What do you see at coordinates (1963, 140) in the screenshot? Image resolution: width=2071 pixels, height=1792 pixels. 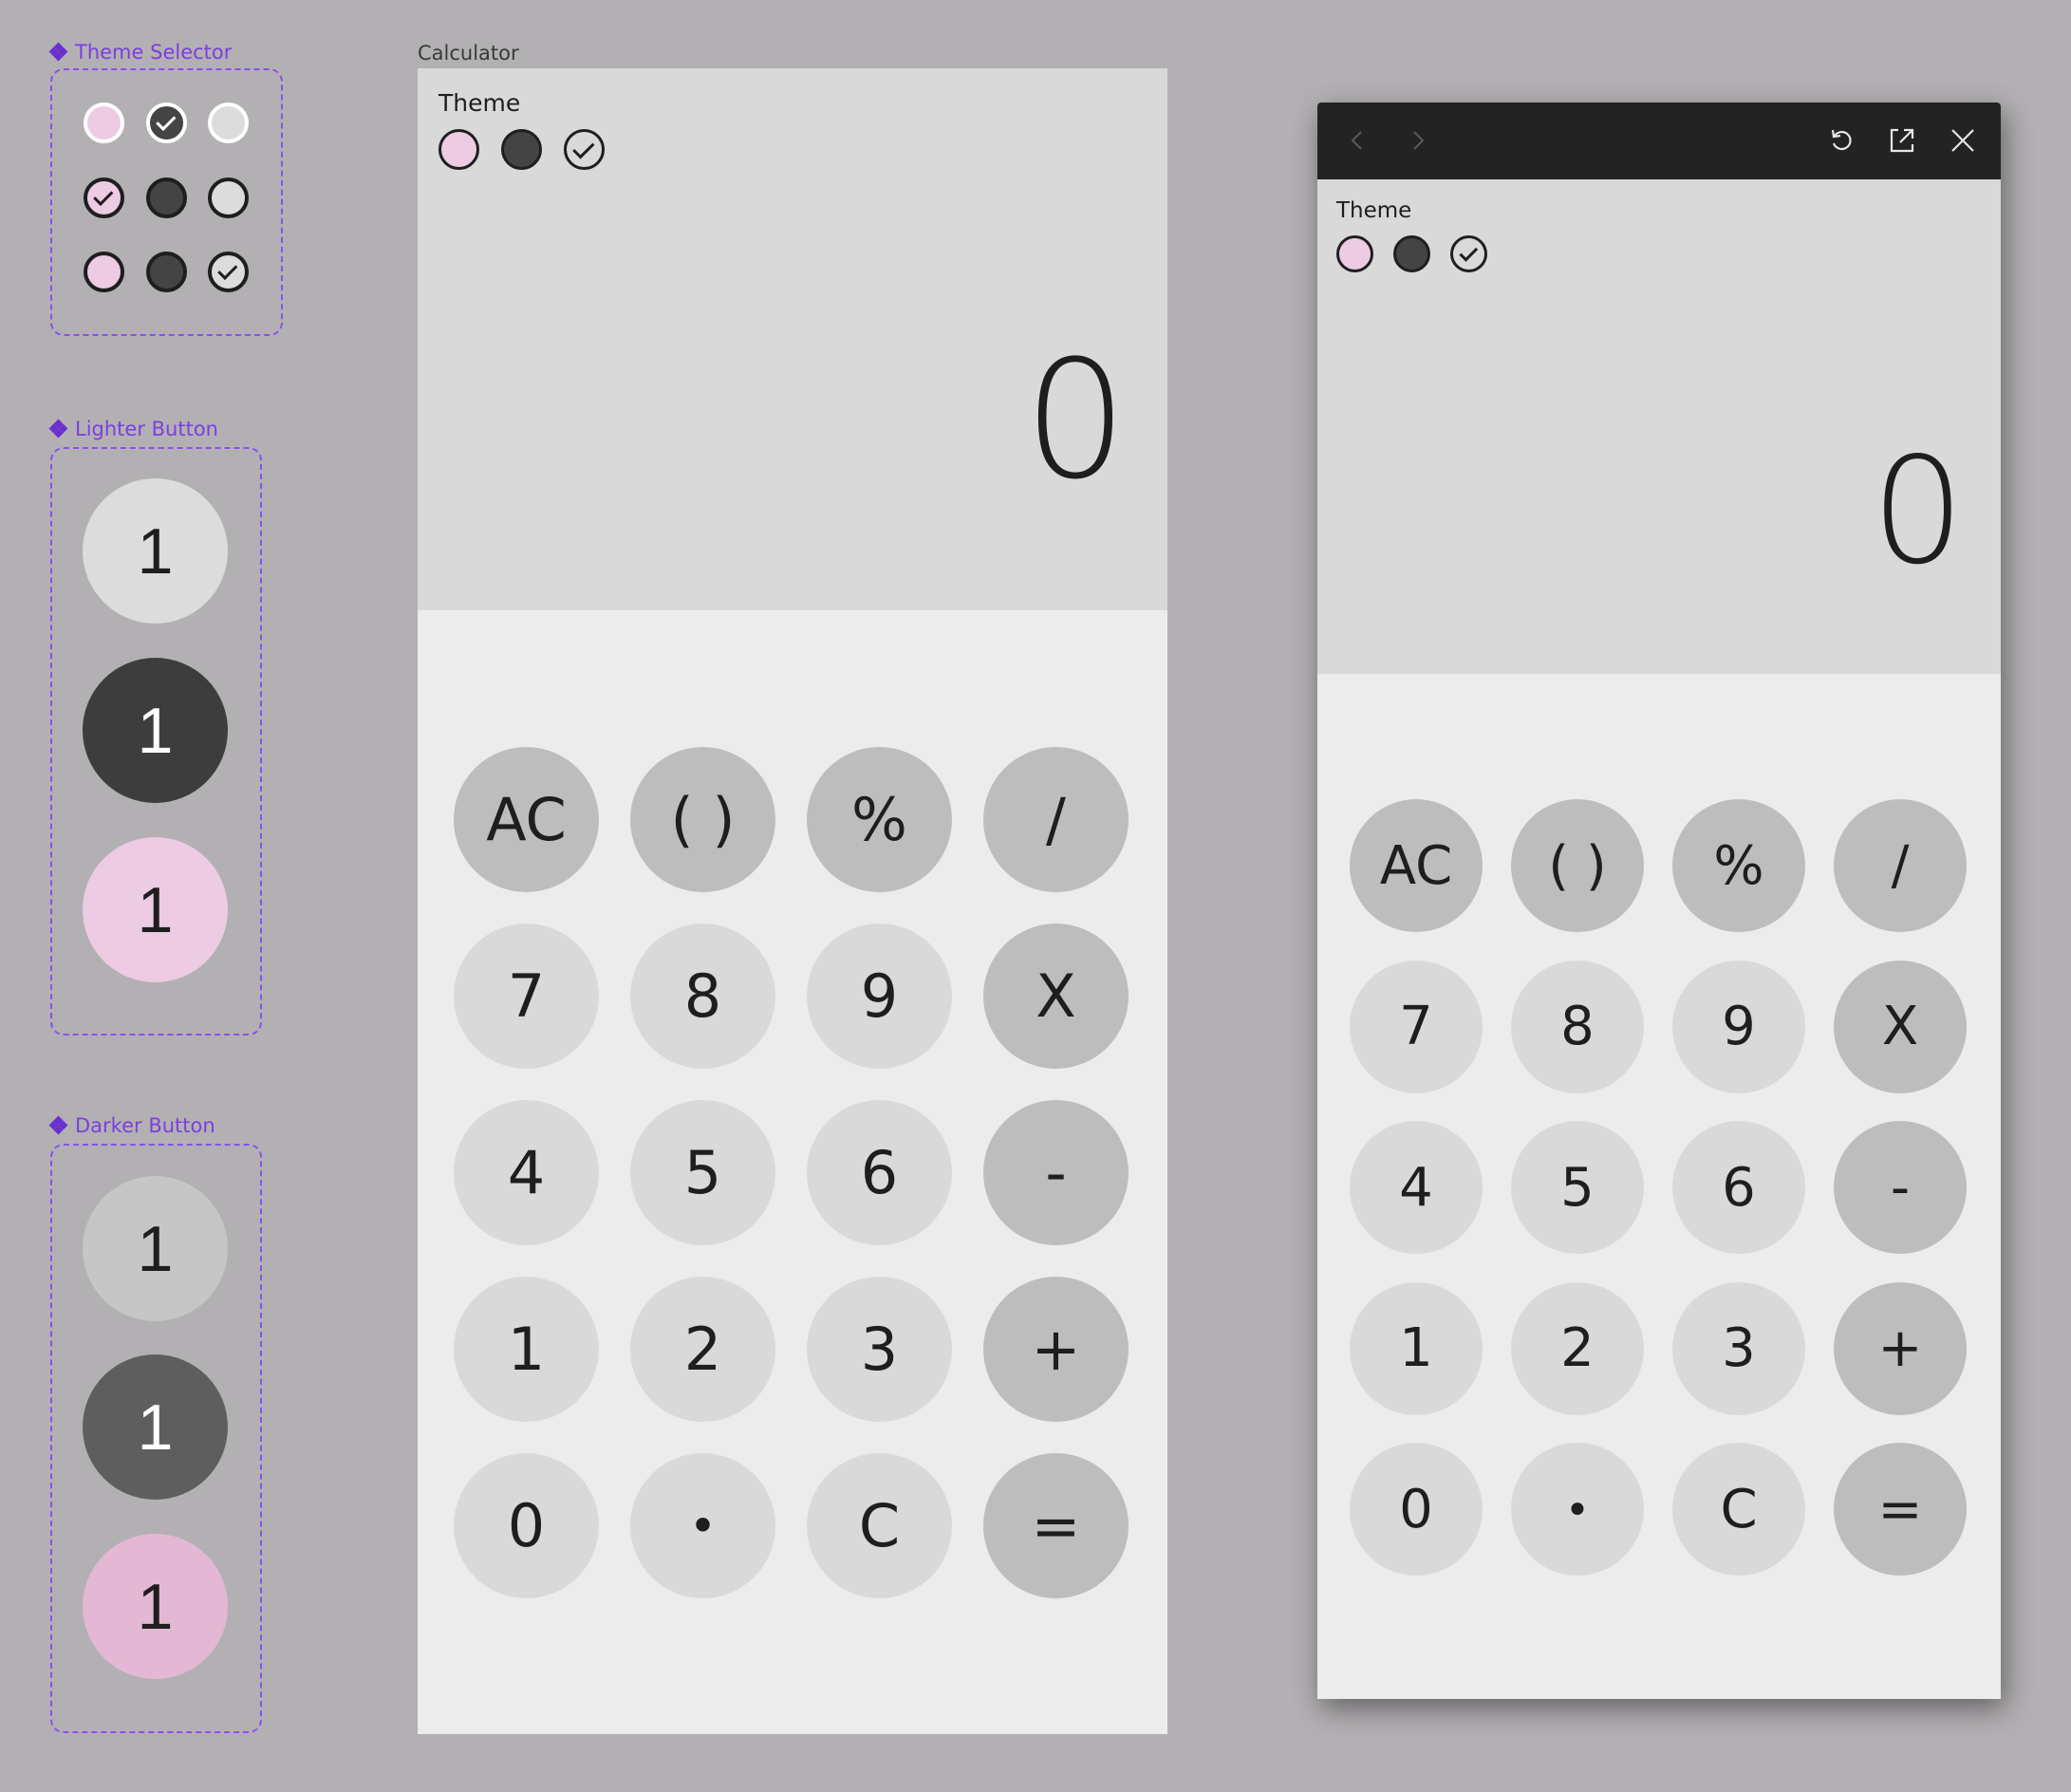 I see `close-icon` at bounding box center [1963, 140].